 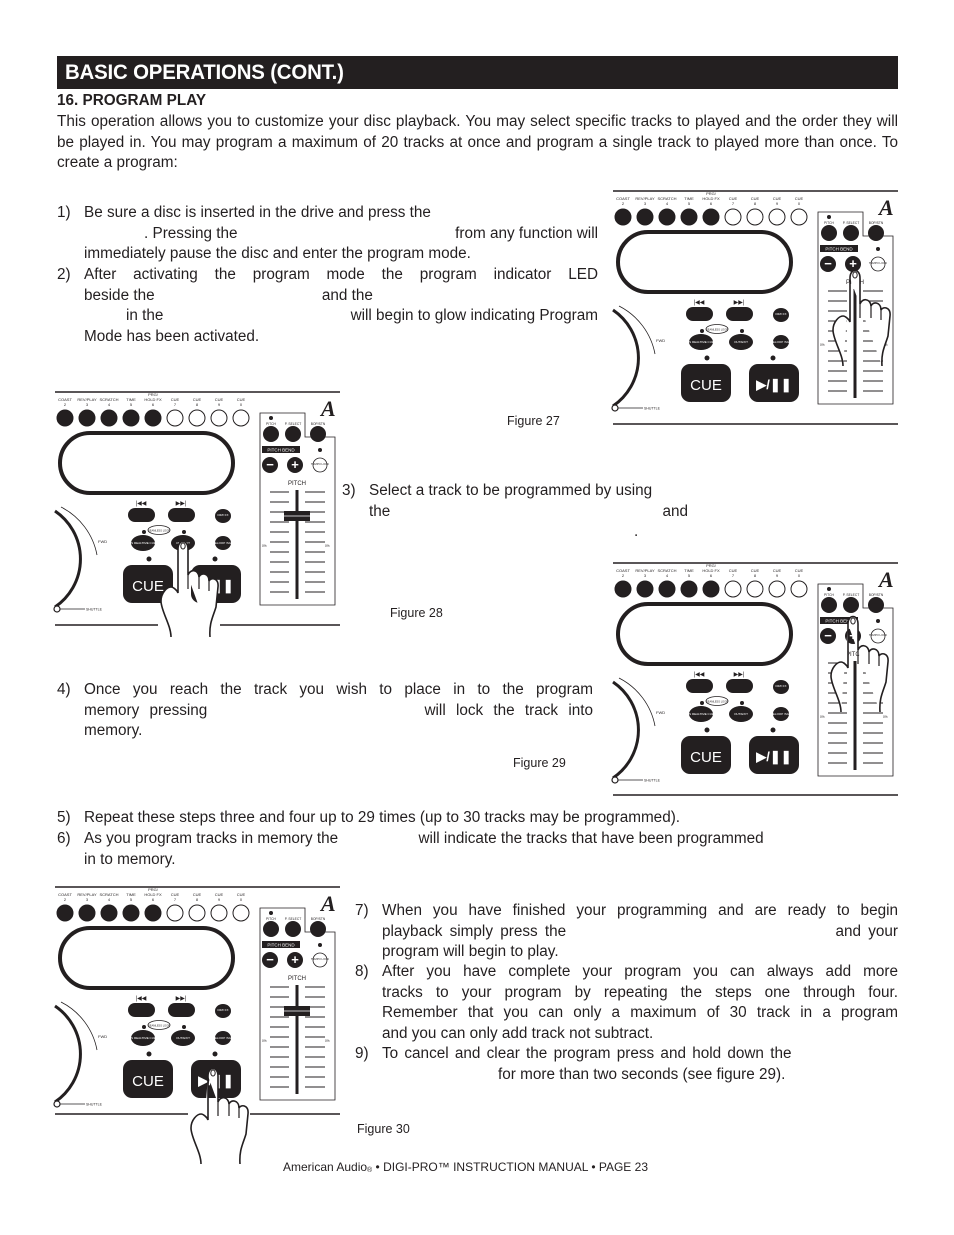 What do you see at coordinates (741, 342) in the screenshot?
I see `out-exit-label: OUT/EXIT` at bounding box center [741, 342].